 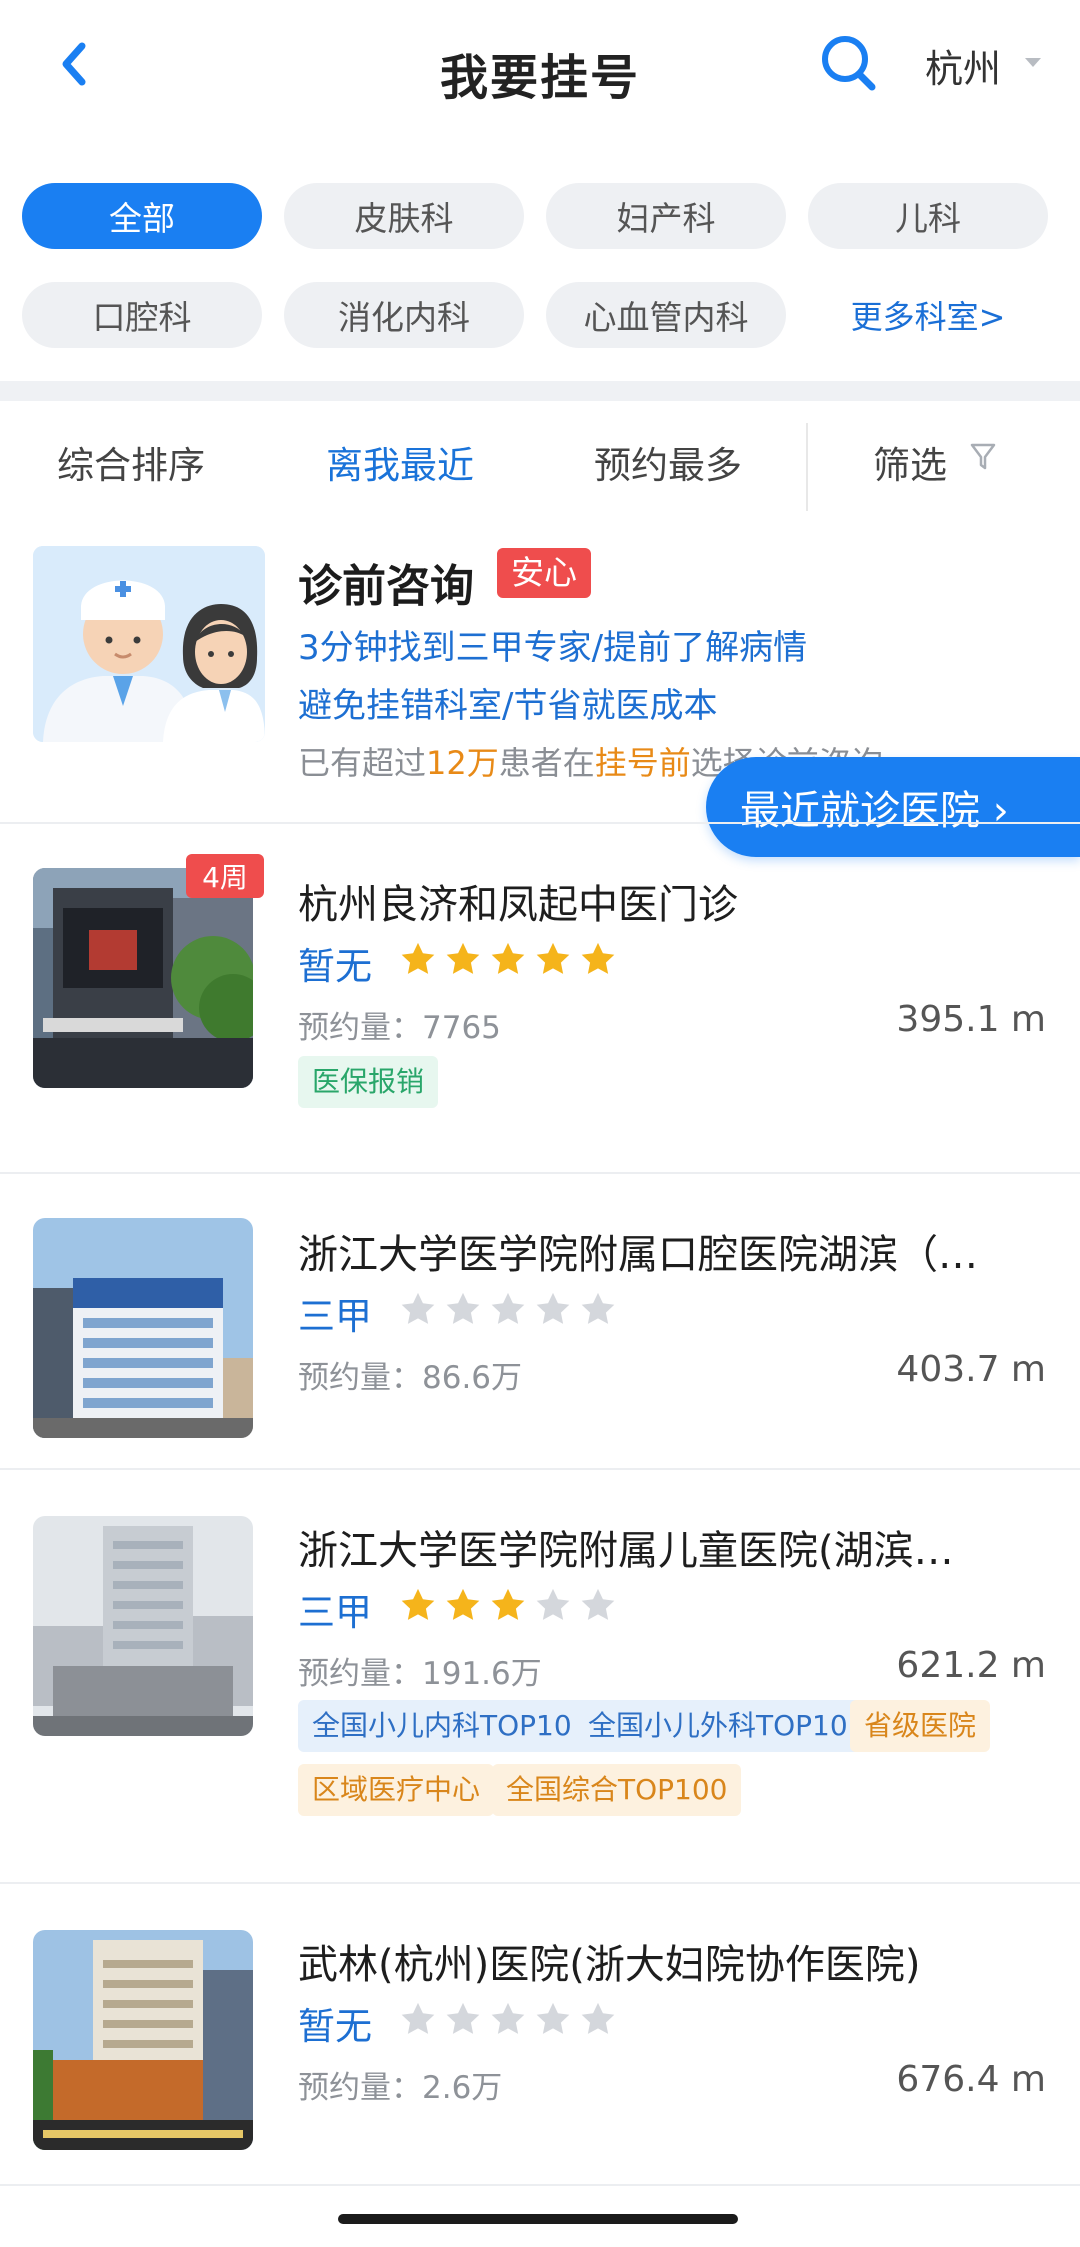 I want to click on top-bar: 我要挂号 杭州, so click(x=540, y=72).